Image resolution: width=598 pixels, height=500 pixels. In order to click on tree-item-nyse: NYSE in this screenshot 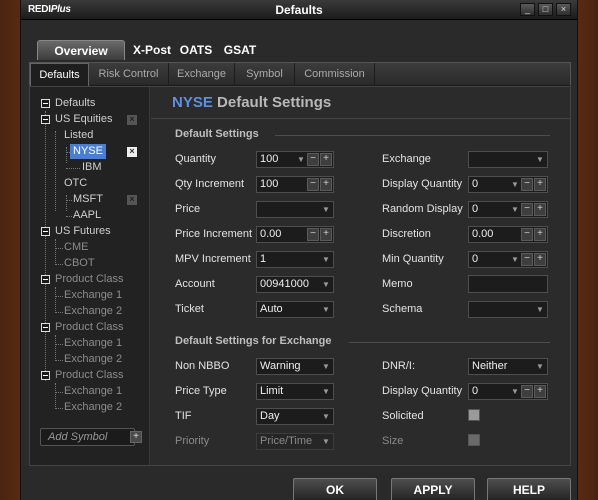, I will do `click(88, 151)`.